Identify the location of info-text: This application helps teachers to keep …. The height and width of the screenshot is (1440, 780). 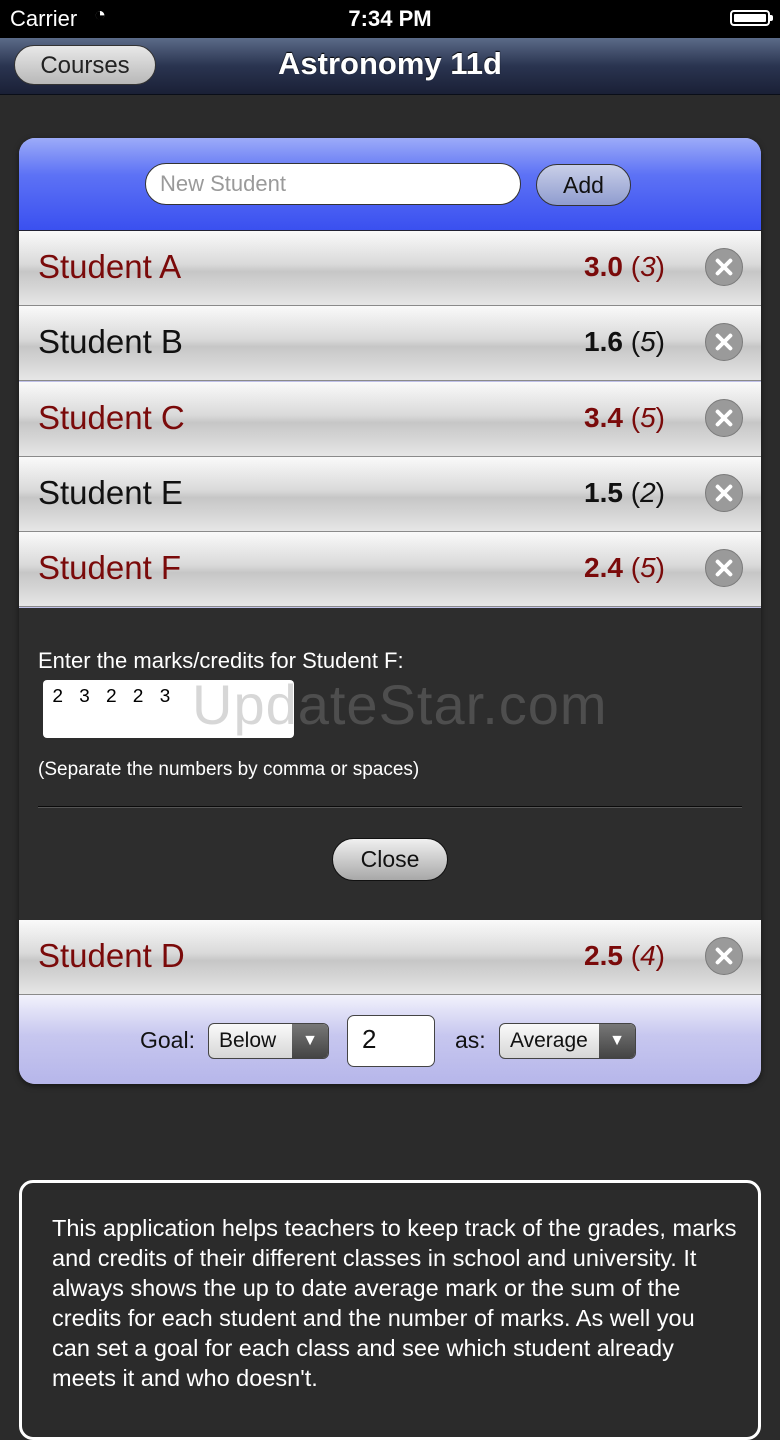
(394, 1303).